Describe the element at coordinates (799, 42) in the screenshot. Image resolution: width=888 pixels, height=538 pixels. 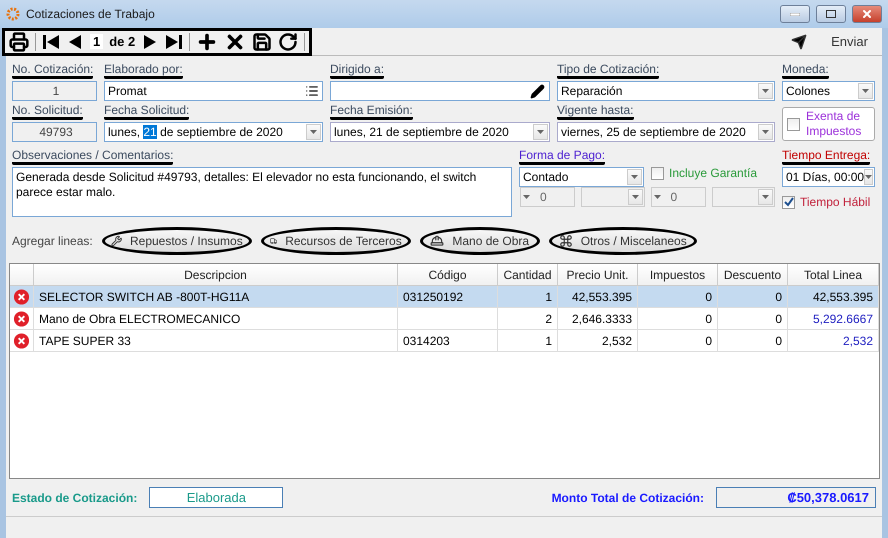
I see `paper-plane-icon` at that location.